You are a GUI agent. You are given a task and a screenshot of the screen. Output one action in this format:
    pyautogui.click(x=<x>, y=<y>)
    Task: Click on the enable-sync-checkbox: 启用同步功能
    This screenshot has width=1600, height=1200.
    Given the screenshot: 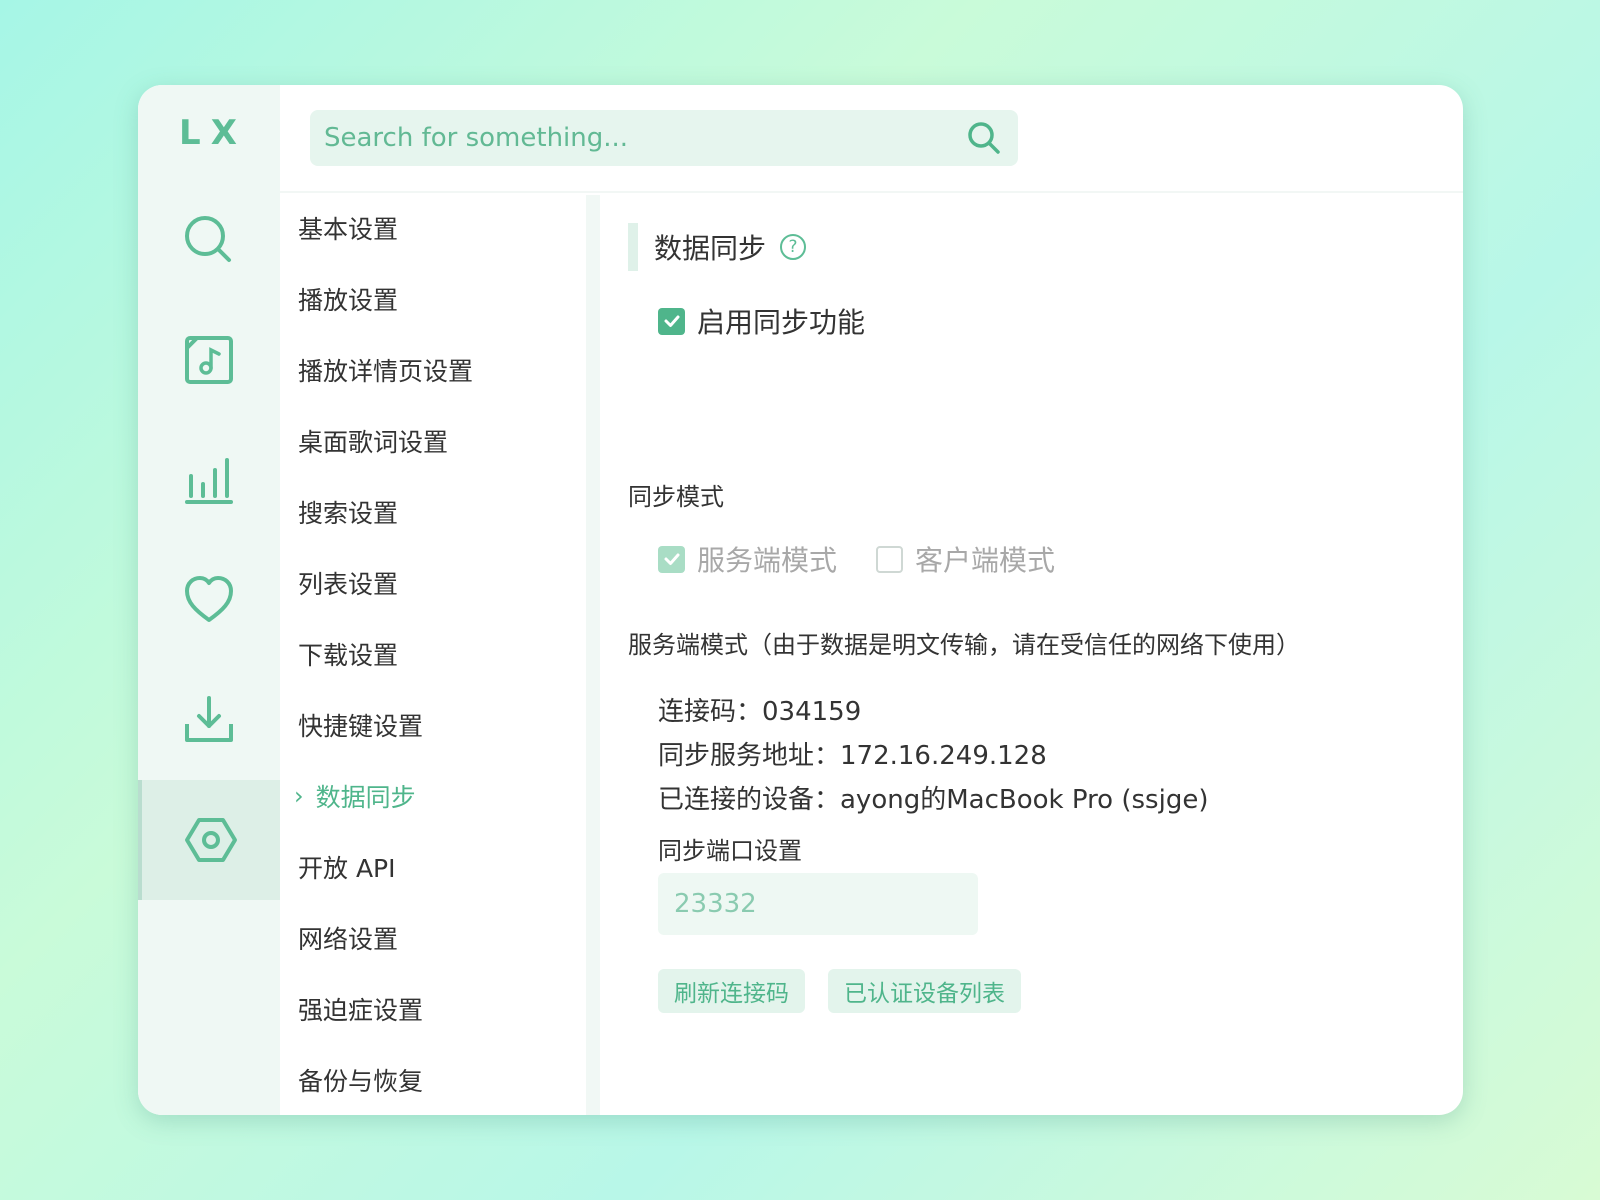 What is the action you would take?
    pyautogui.click(x=761, y=321)
    